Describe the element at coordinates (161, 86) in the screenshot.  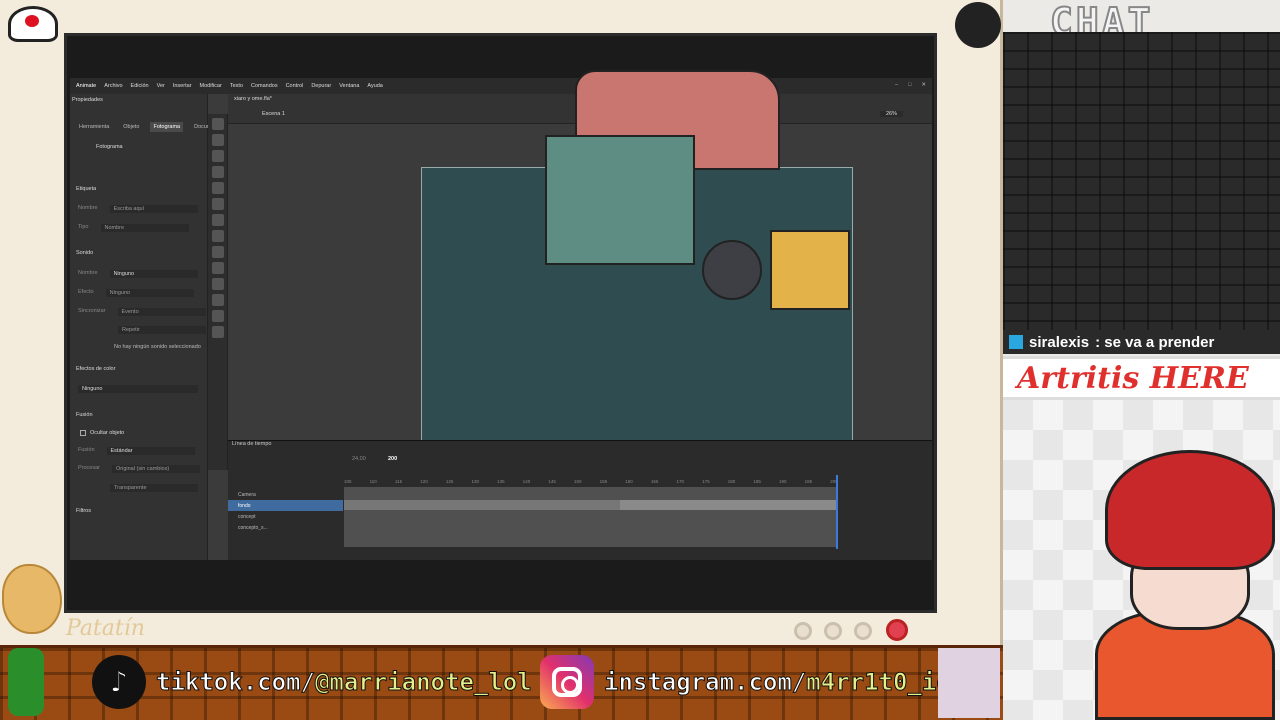
I see `menu-ver: Ver` at that location.